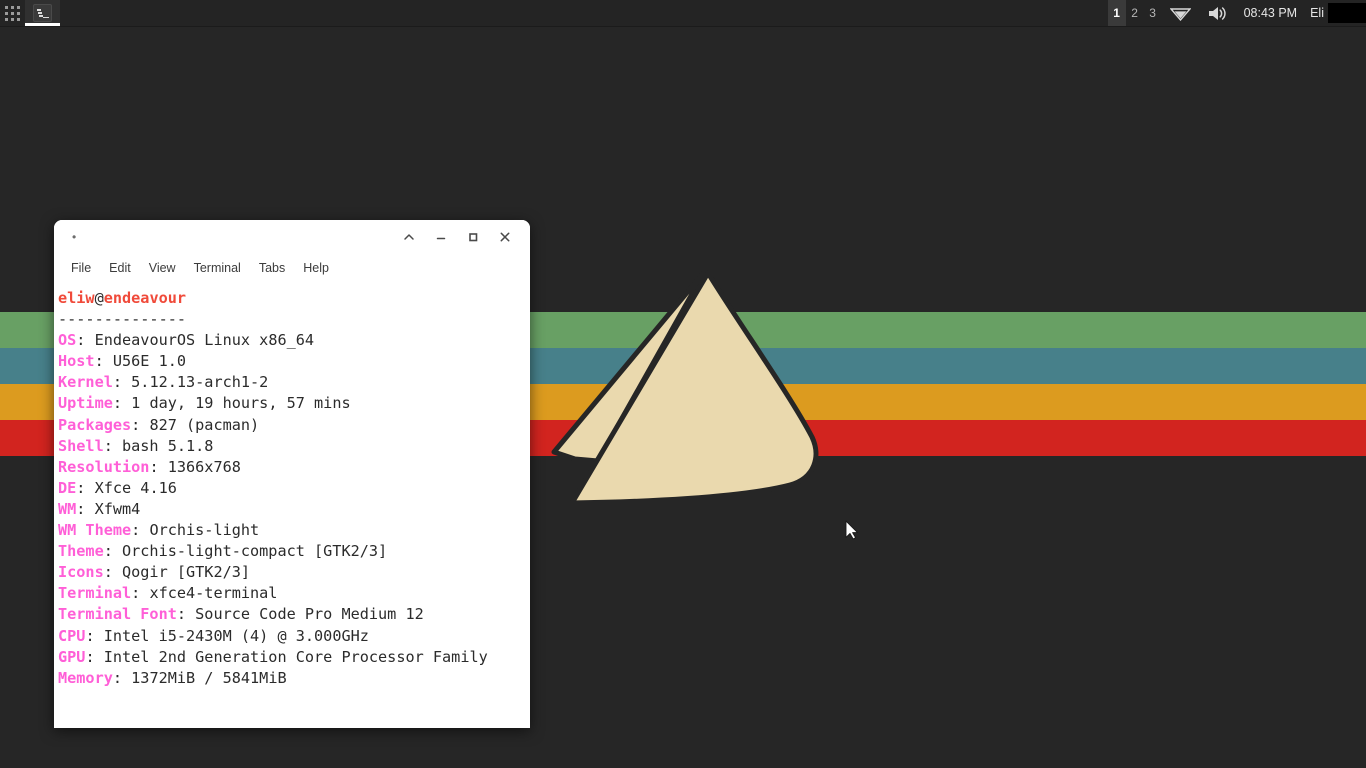 Image resolution: width=1366 pixels, height=768 pixels. What do you see at coordinates (217, 268) in the screenshot?
I see `menu-terminal: Terminal` at bounding box center [217, 268].